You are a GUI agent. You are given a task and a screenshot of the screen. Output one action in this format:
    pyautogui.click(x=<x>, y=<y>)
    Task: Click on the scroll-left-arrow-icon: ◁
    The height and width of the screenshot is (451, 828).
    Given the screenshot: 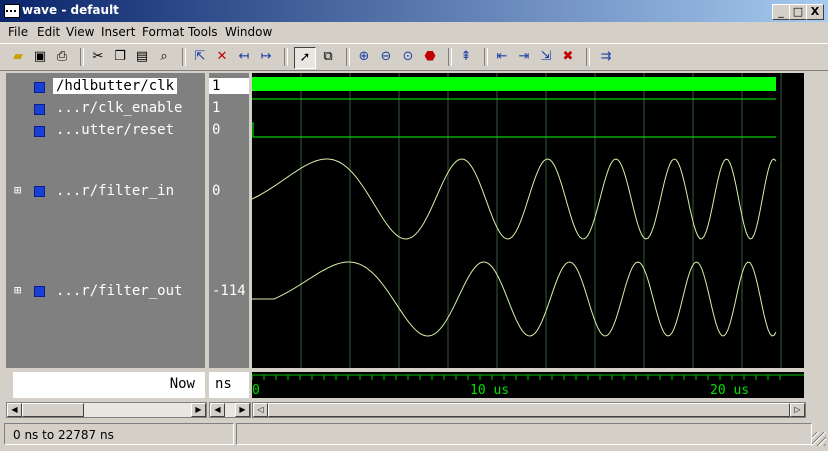 What is the action you would take?
    pyautogui.click(x=260, y=410)
    